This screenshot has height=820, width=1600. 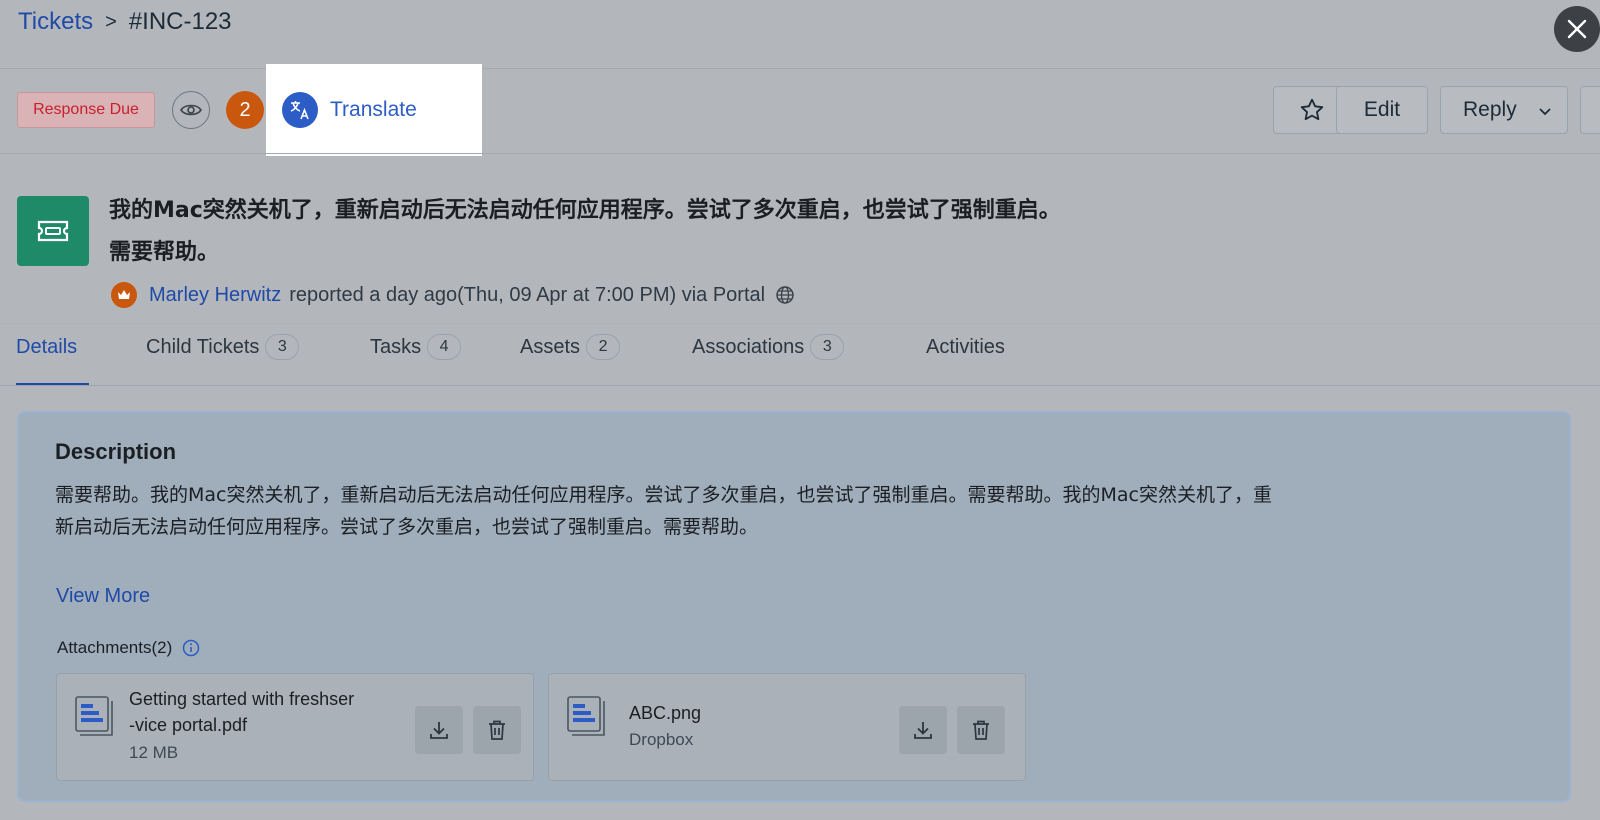 I want to click on breadcrumb-current: #INC-123, so click(x=180, y=21).